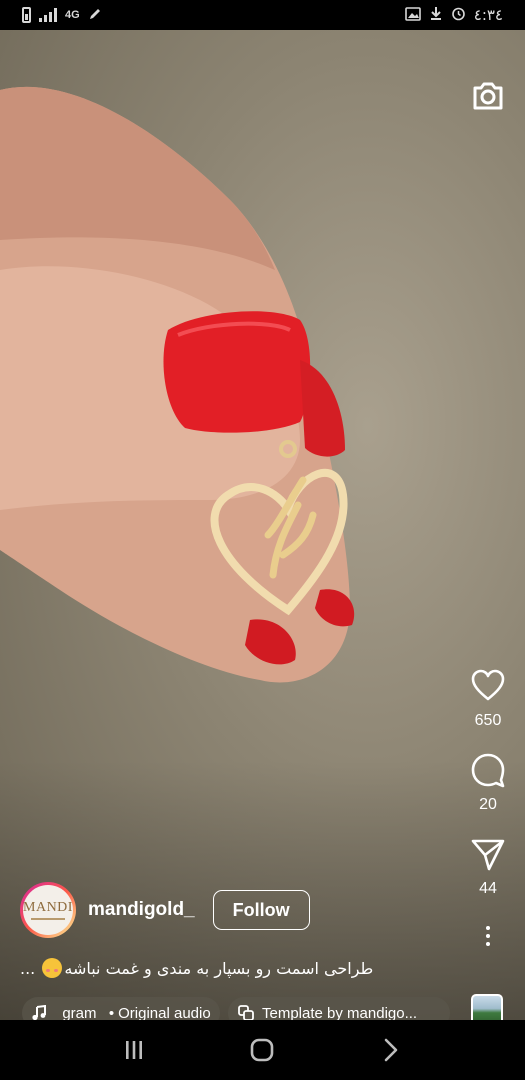 This screenshot has height=1080, width=525. I want to click on recents-icon, so click(134, 1050).